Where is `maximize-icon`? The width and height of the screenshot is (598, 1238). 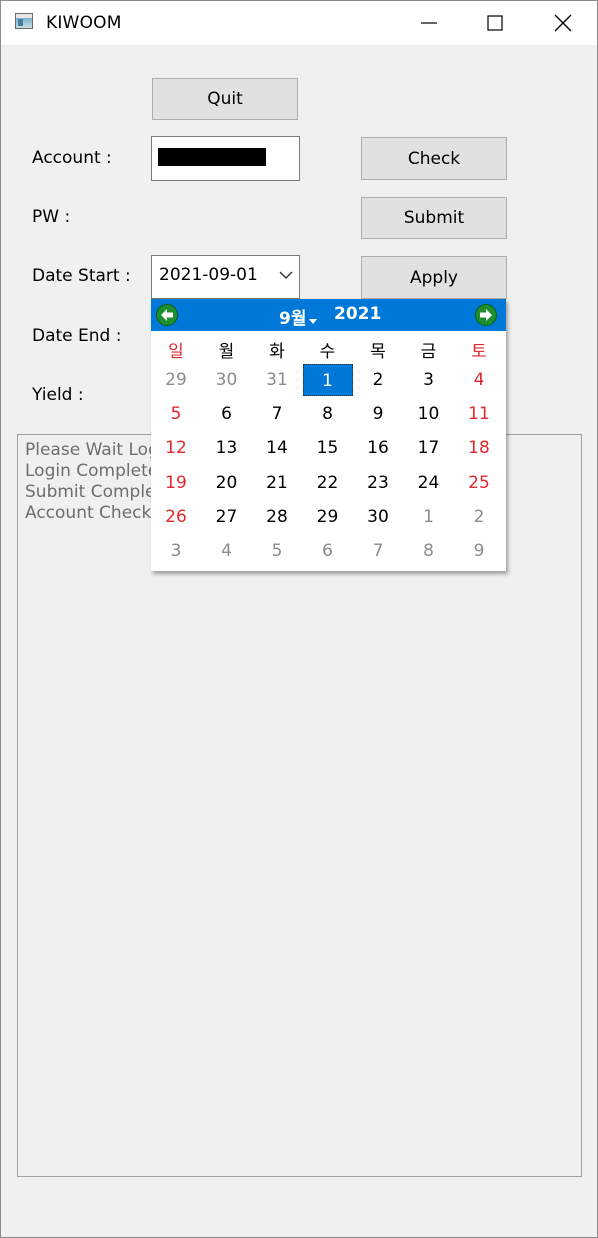
maximize-icon is located at coordinates (495, 23).